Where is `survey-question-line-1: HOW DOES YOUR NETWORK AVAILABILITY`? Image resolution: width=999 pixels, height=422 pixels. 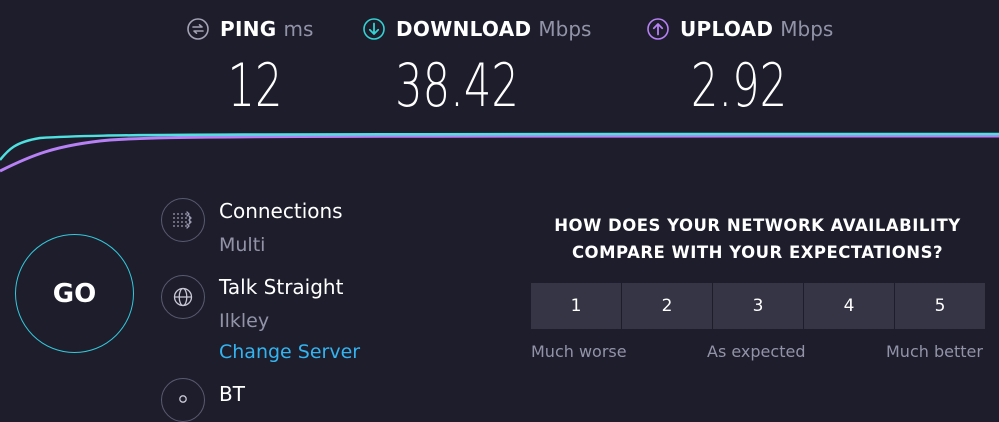 survey-question-line-1: HOW DOES YOUR NETWORK AVAILABILITY is located at coordinates (757, 225).